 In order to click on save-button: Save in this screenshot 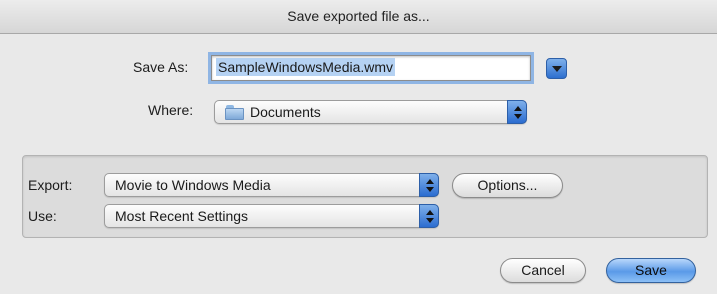, I will do `click(651, 270)`.